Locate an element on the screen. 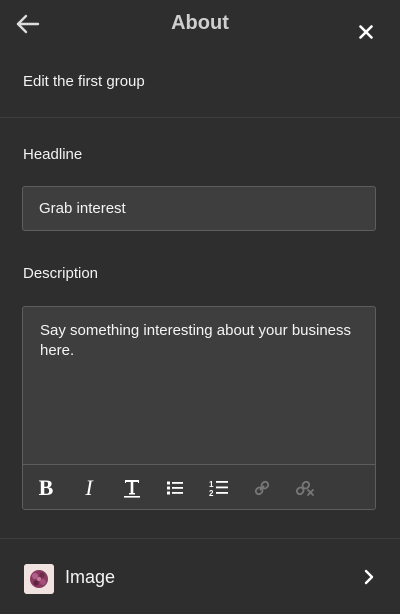 This screenshot has height=614, width=400. close-button is located at coordinates (366, 32).